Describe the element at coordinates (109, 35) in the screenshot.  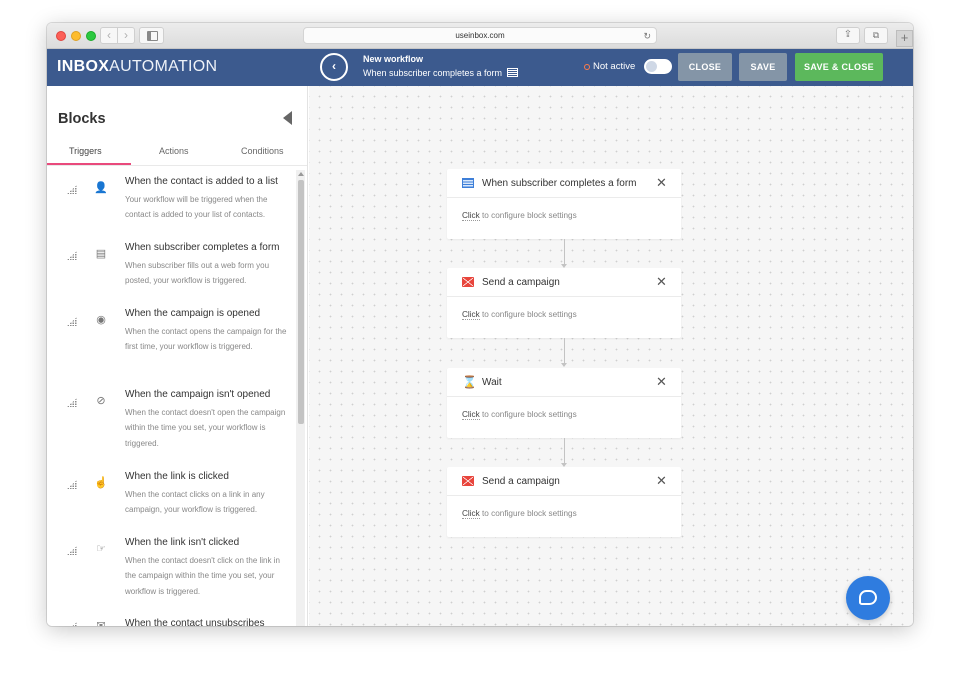
I see `browser-back-button: ‹` at that location.